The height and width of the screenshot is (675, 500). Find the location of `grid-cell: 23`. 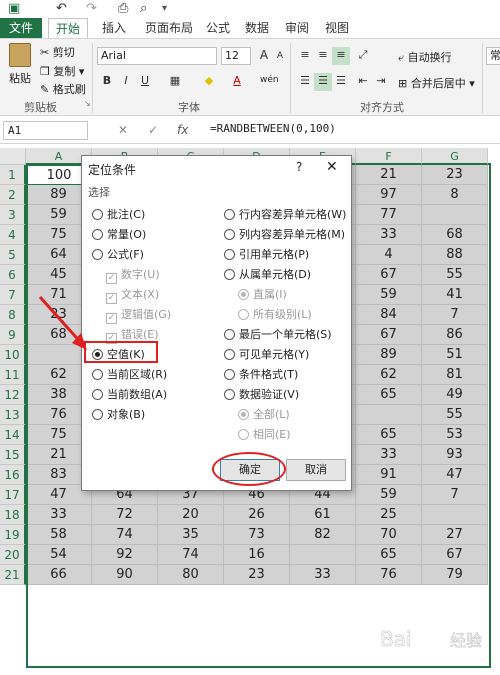

grid-cell: 23 is located at coordinates (455, 175).